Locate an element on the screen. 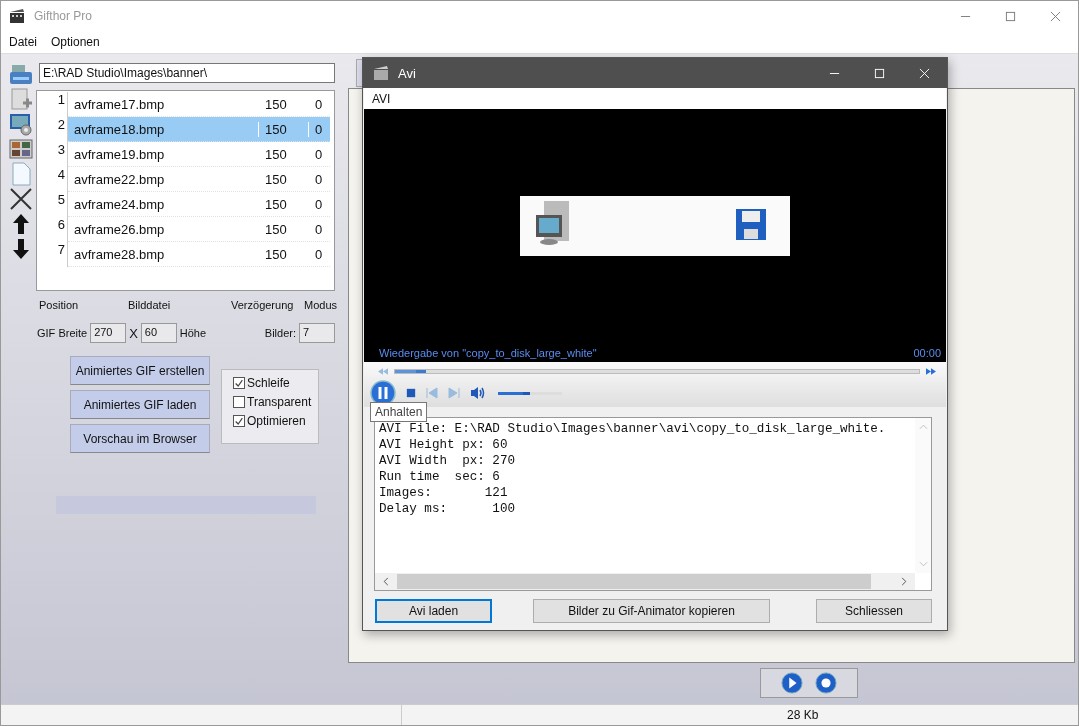  checkbox-label: Schleife is located at coordinates (268, 383).